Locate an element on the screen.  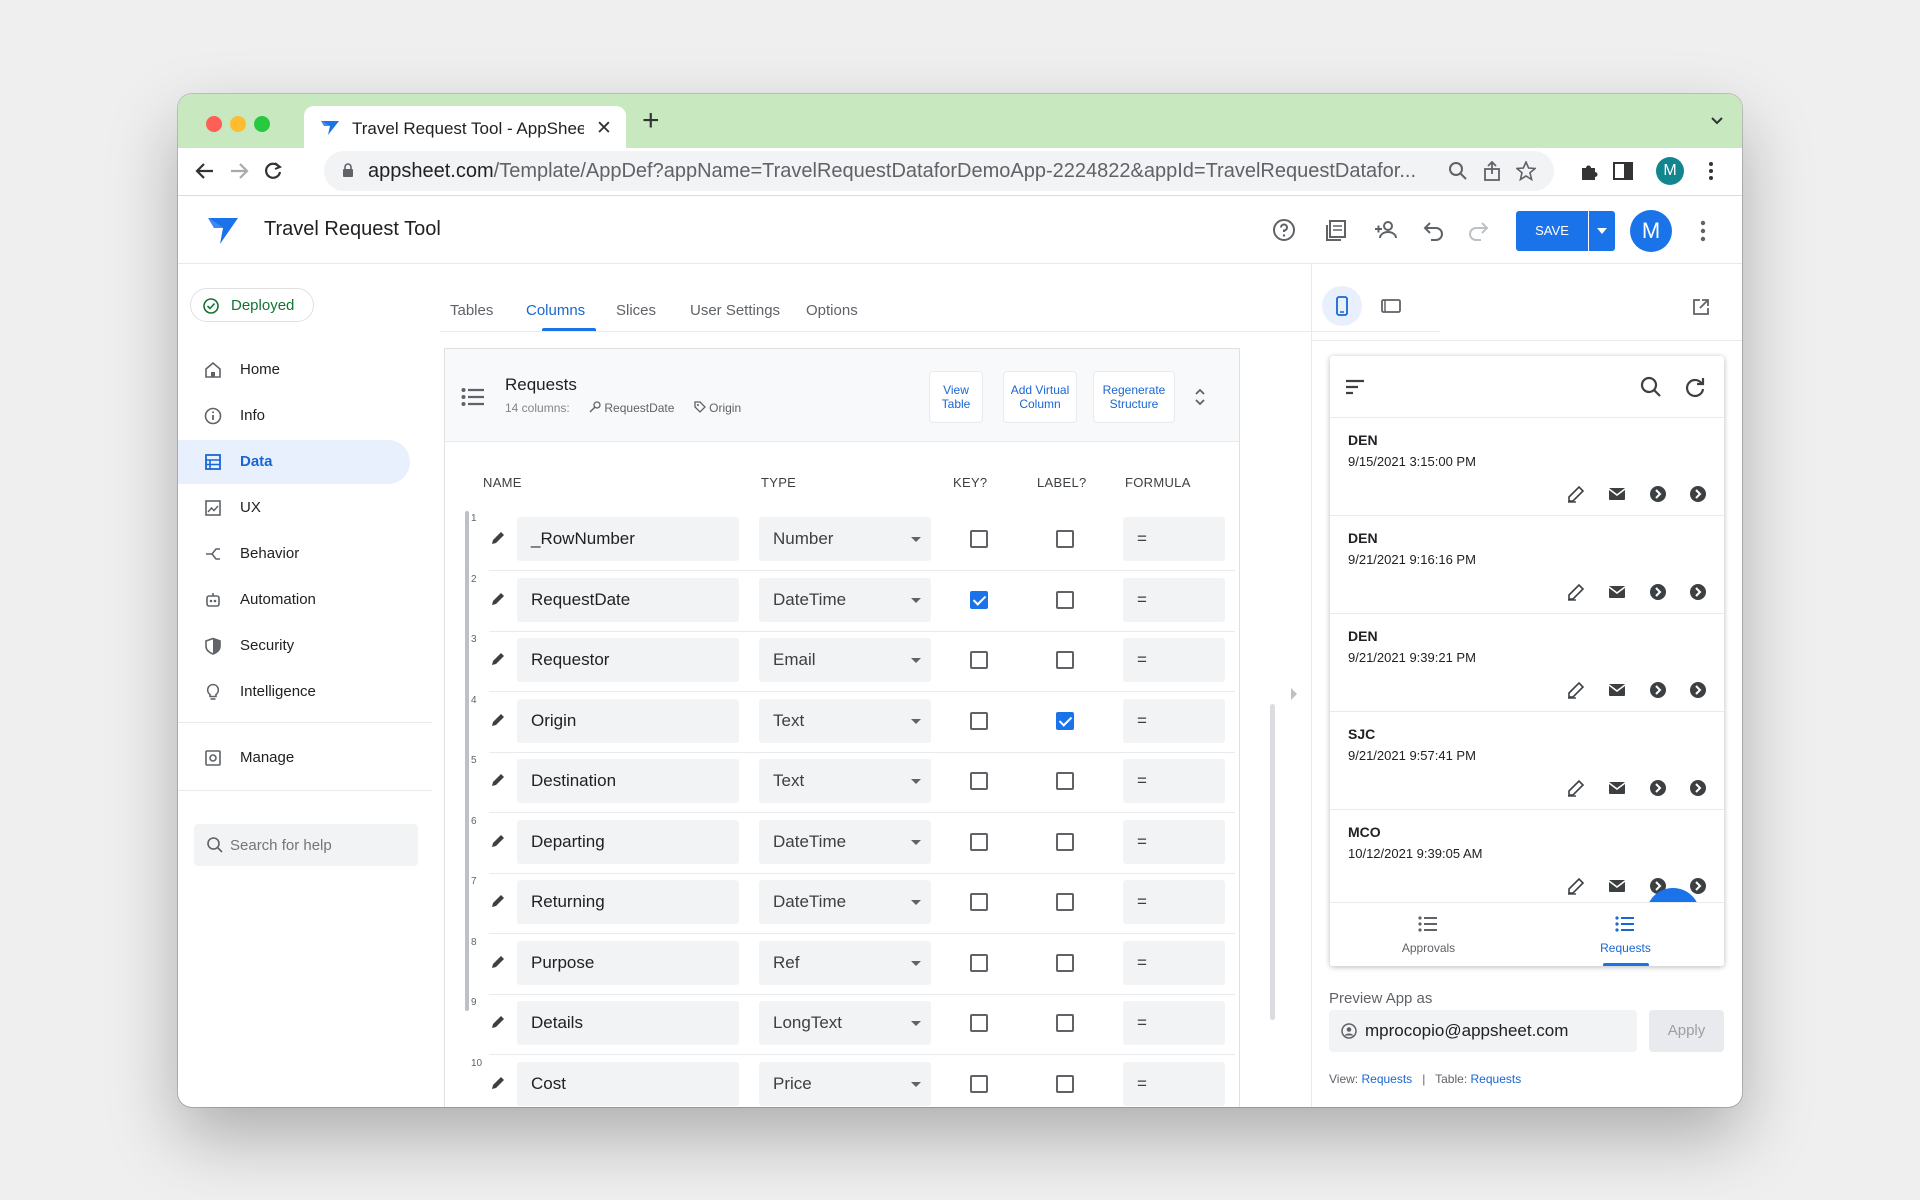
tab-user-settings: User Settings is located at coordinates (735, 310).